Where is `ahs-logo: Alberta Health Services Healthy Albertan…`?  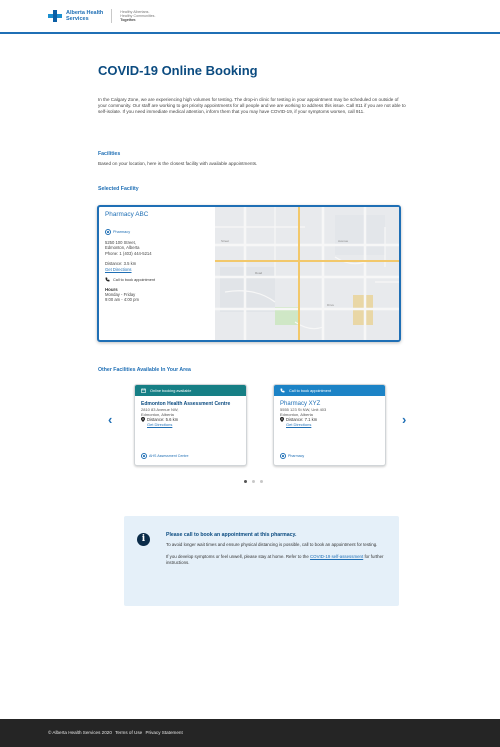
ahs-logo: Alberta Health Services Healthy Albertan… is located at coordinates (101, 16).